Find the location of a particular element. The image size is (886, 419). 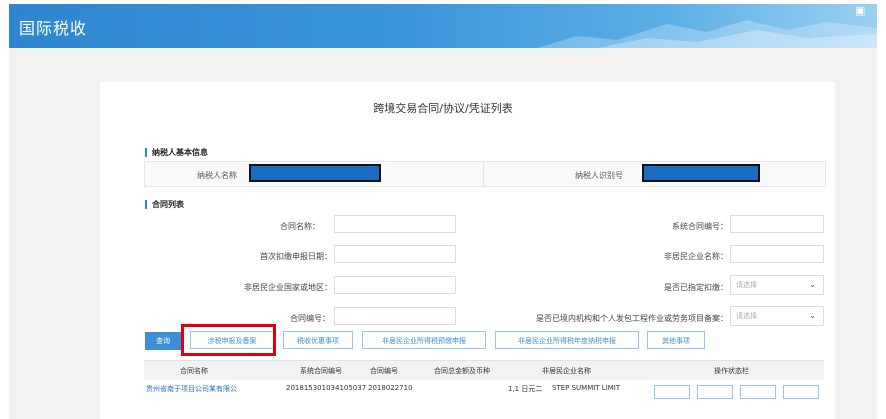

contract-name-link: 贵州省南于项目公司某有限公 is located at coordinates (203, 389).